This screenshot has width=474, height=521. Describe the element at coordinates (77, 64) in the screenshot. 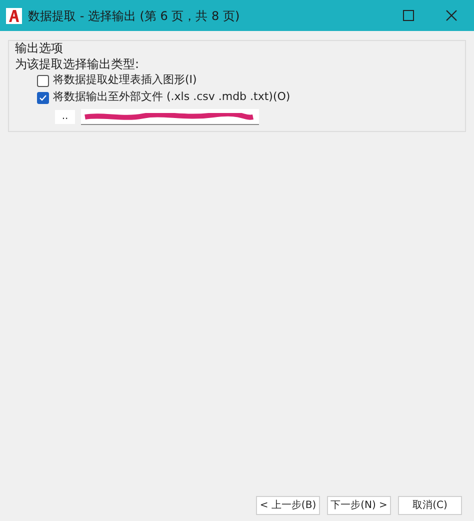

I see `prompt-text: 为该提取选择输出类型:` at that location.